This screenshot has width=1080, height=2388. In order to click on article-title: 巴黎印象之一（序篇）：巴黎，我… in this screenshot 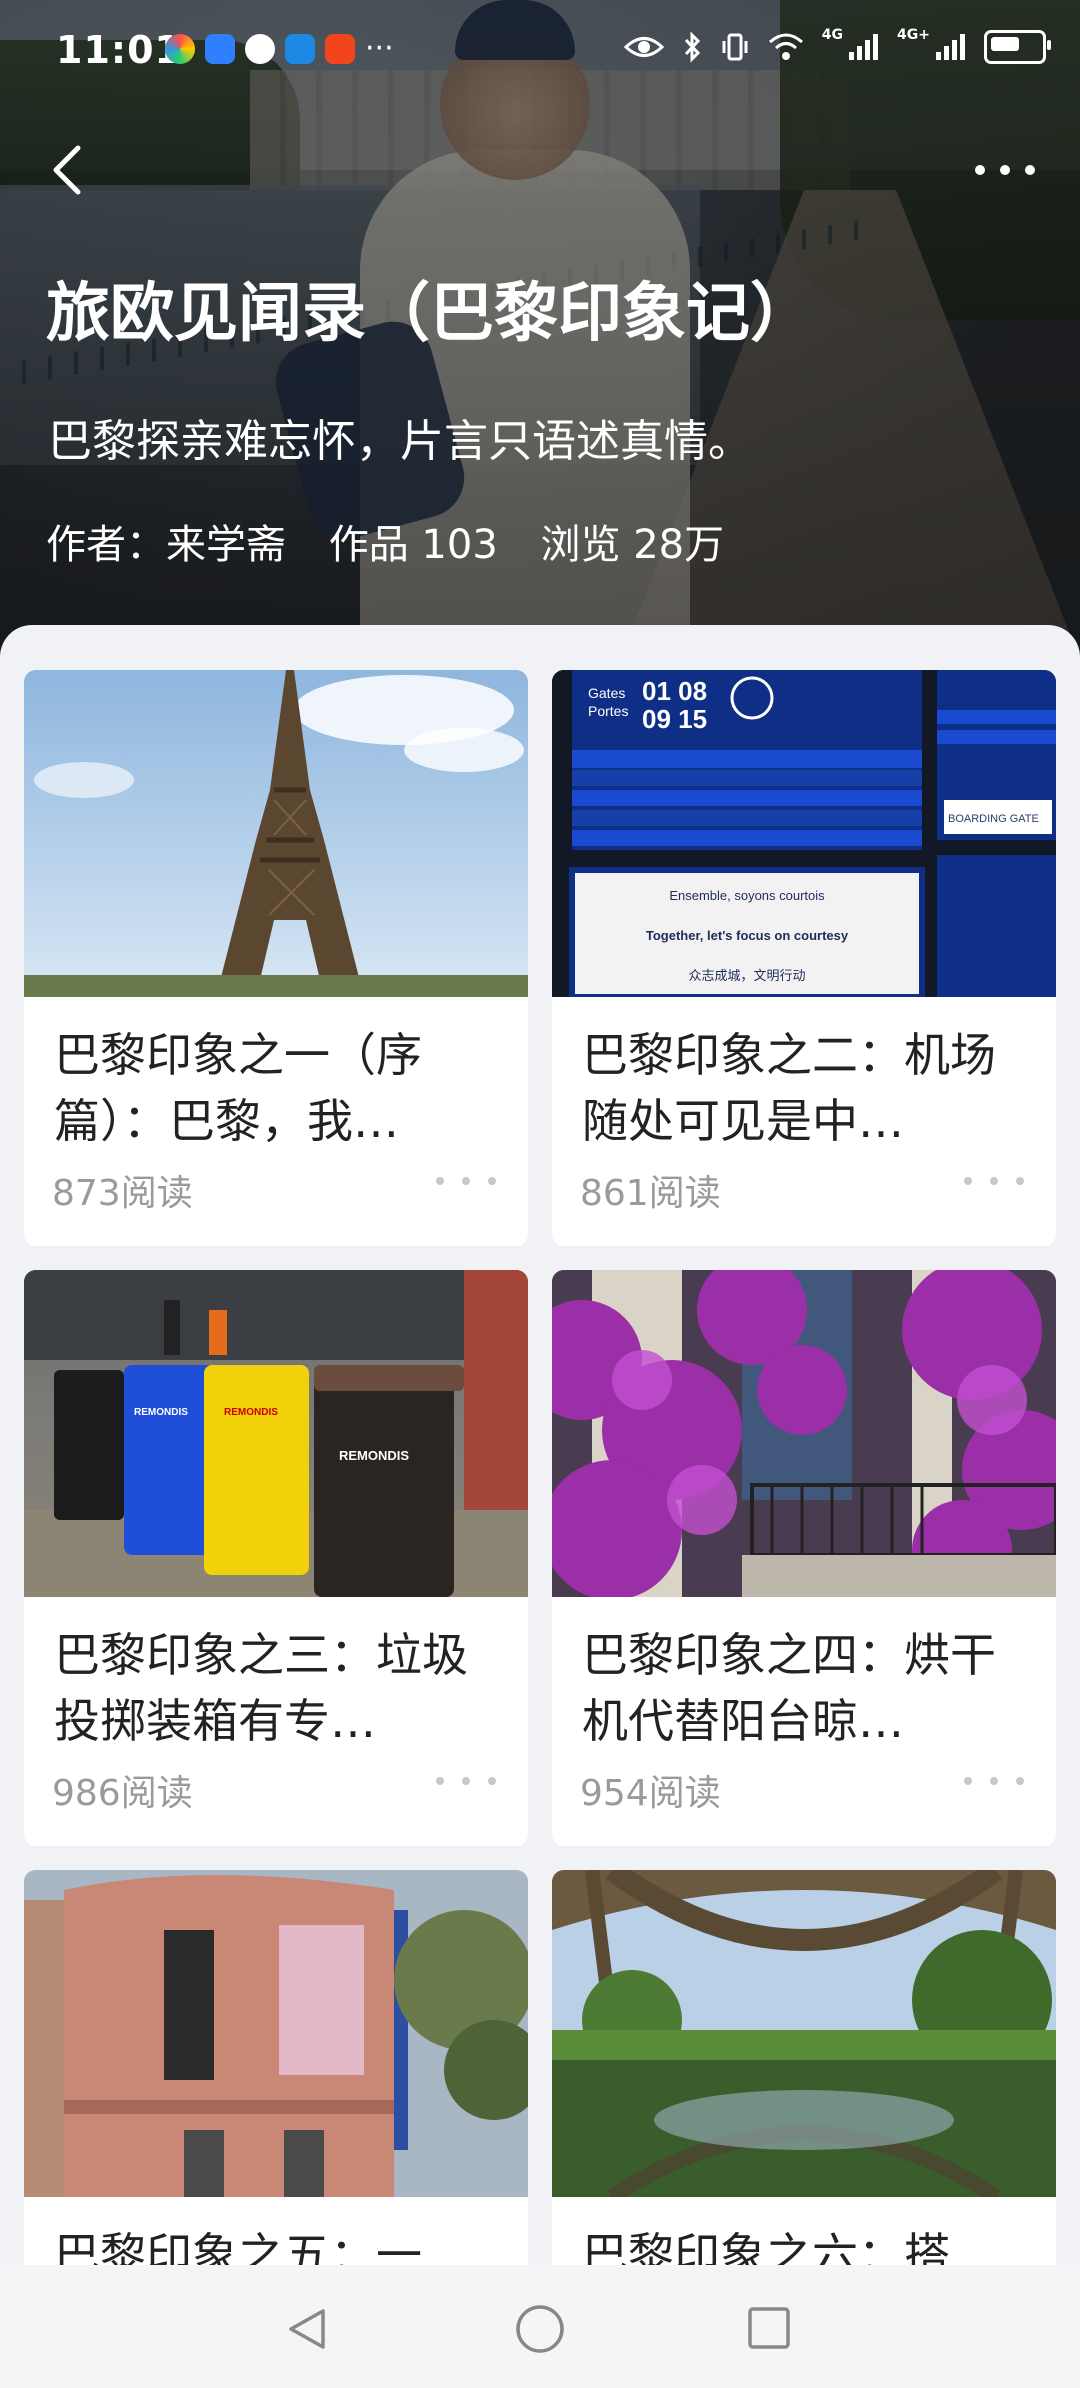, I will do `click(238, 1088)`.